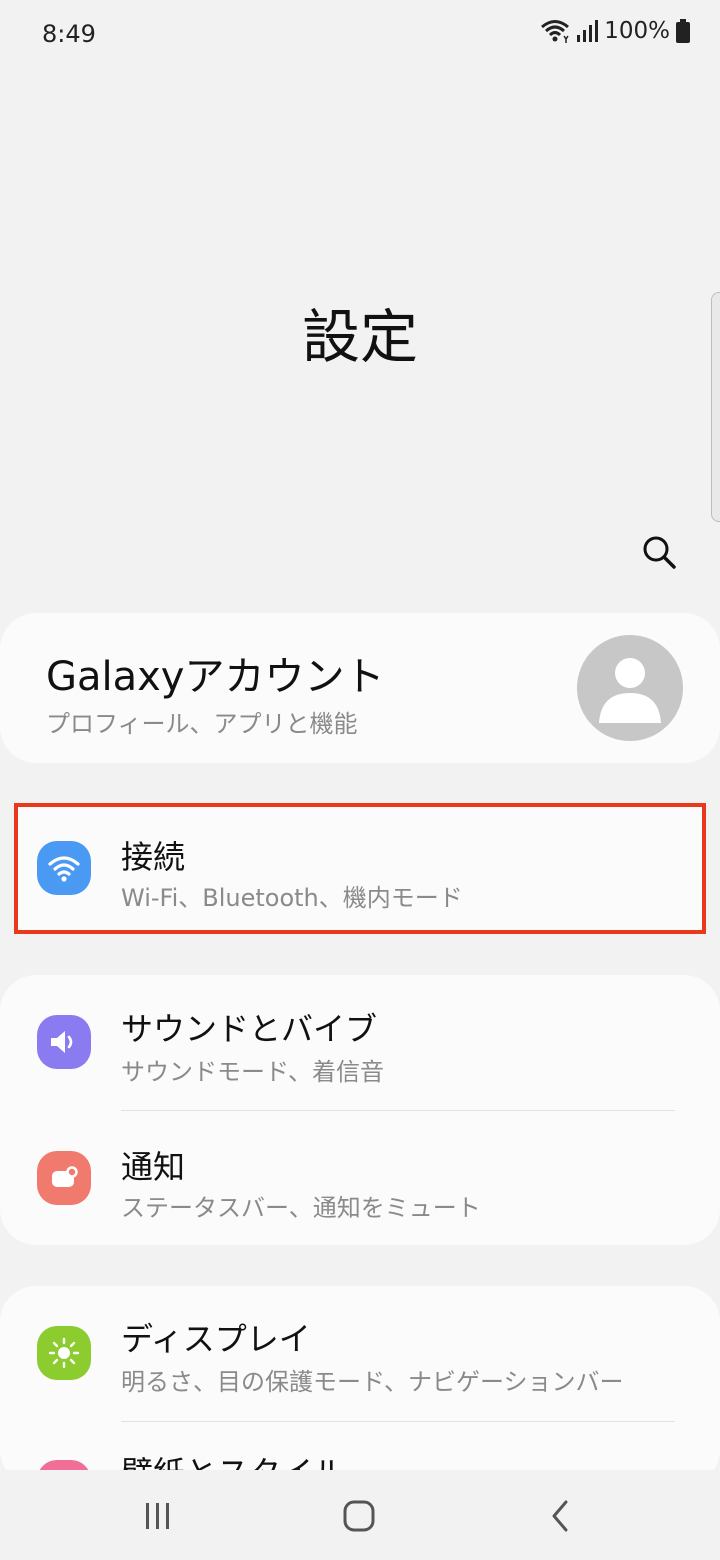  I want to click on signal-icon, so click(588, 31).